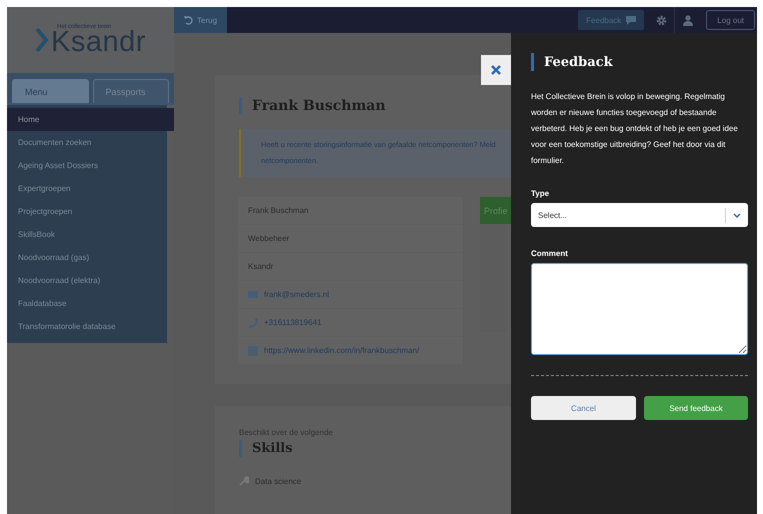 Image resolution: width=763 pixels, height=514 pixels. What do you see at coordinates (253, 351) in the screenshot?
I see `linkedin-icon` at bounding box center [253, 351].